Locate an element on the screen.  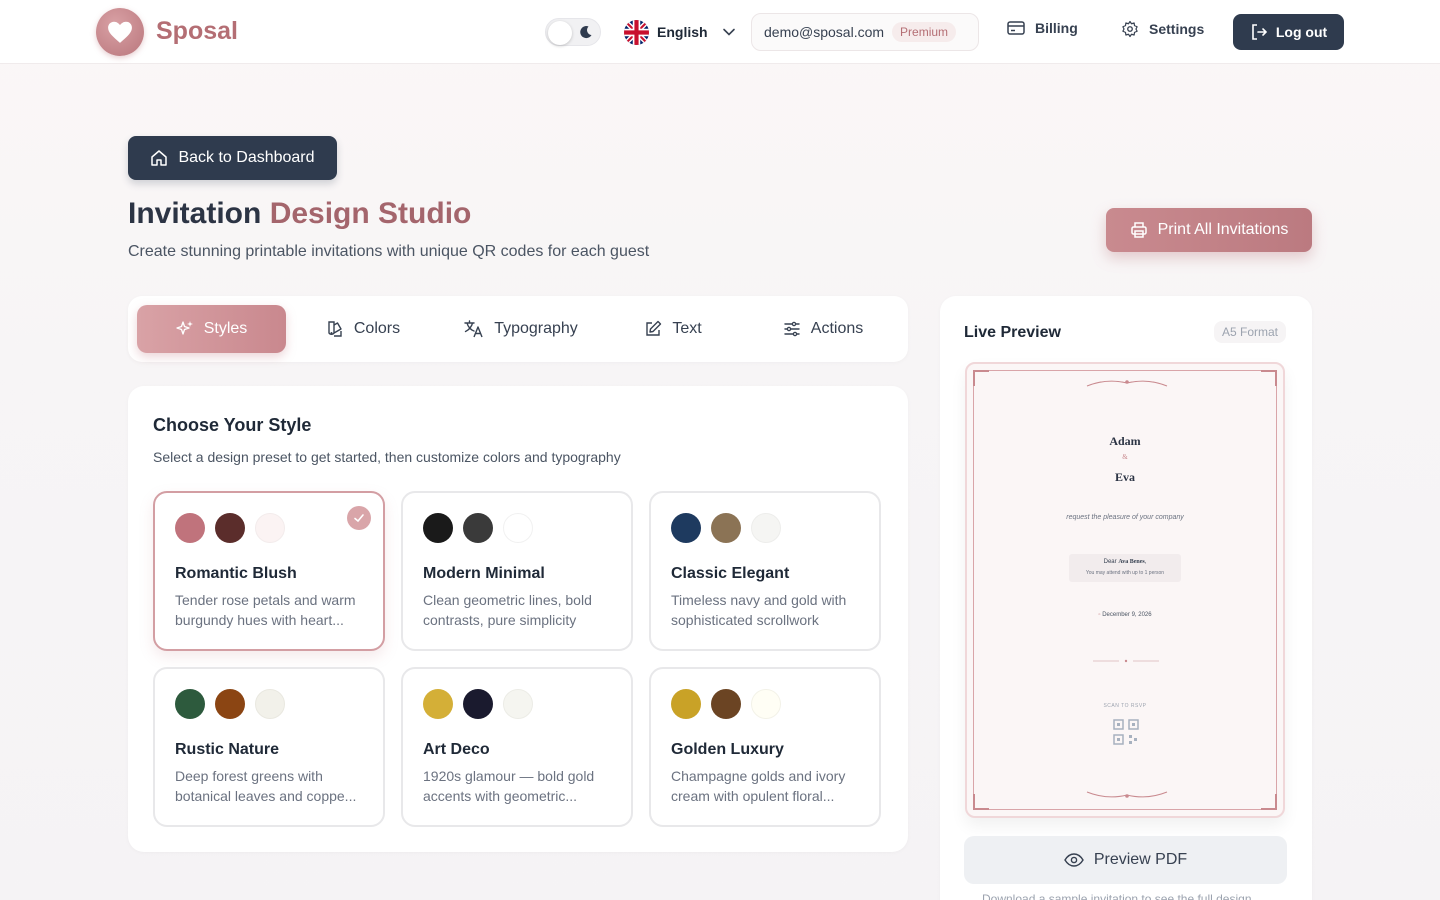
page-title: Invitation Design Studio is located at coordinates (299, 214).